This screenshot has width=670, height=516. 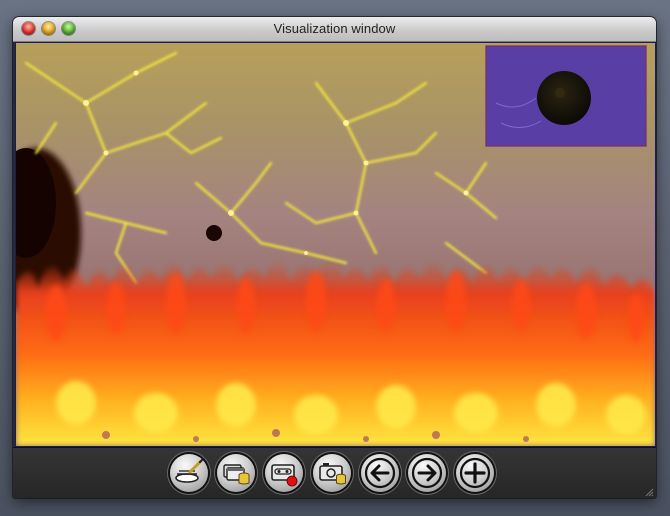 What do you see at coordinates (566, 96) in the screenshot?
I see `overview-thumbnail` at bounding box center [566, 96].